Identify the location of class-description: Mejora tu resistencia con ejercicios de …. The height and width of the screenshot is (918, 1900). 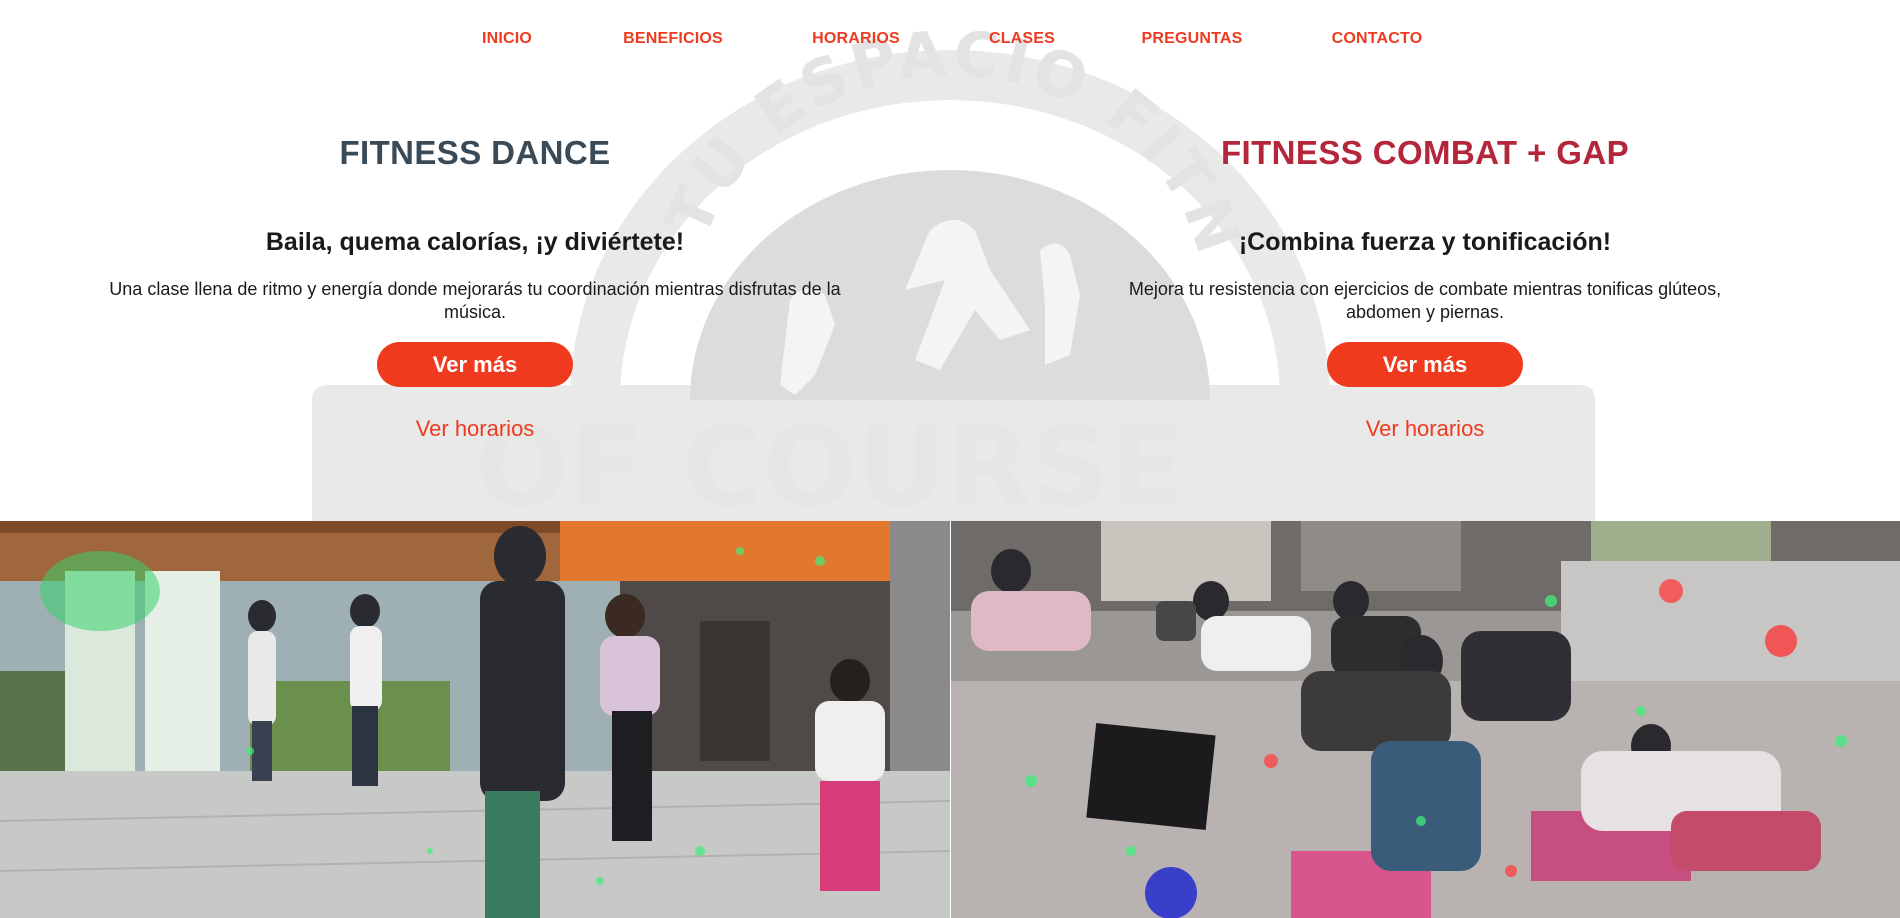
(1425, 300).